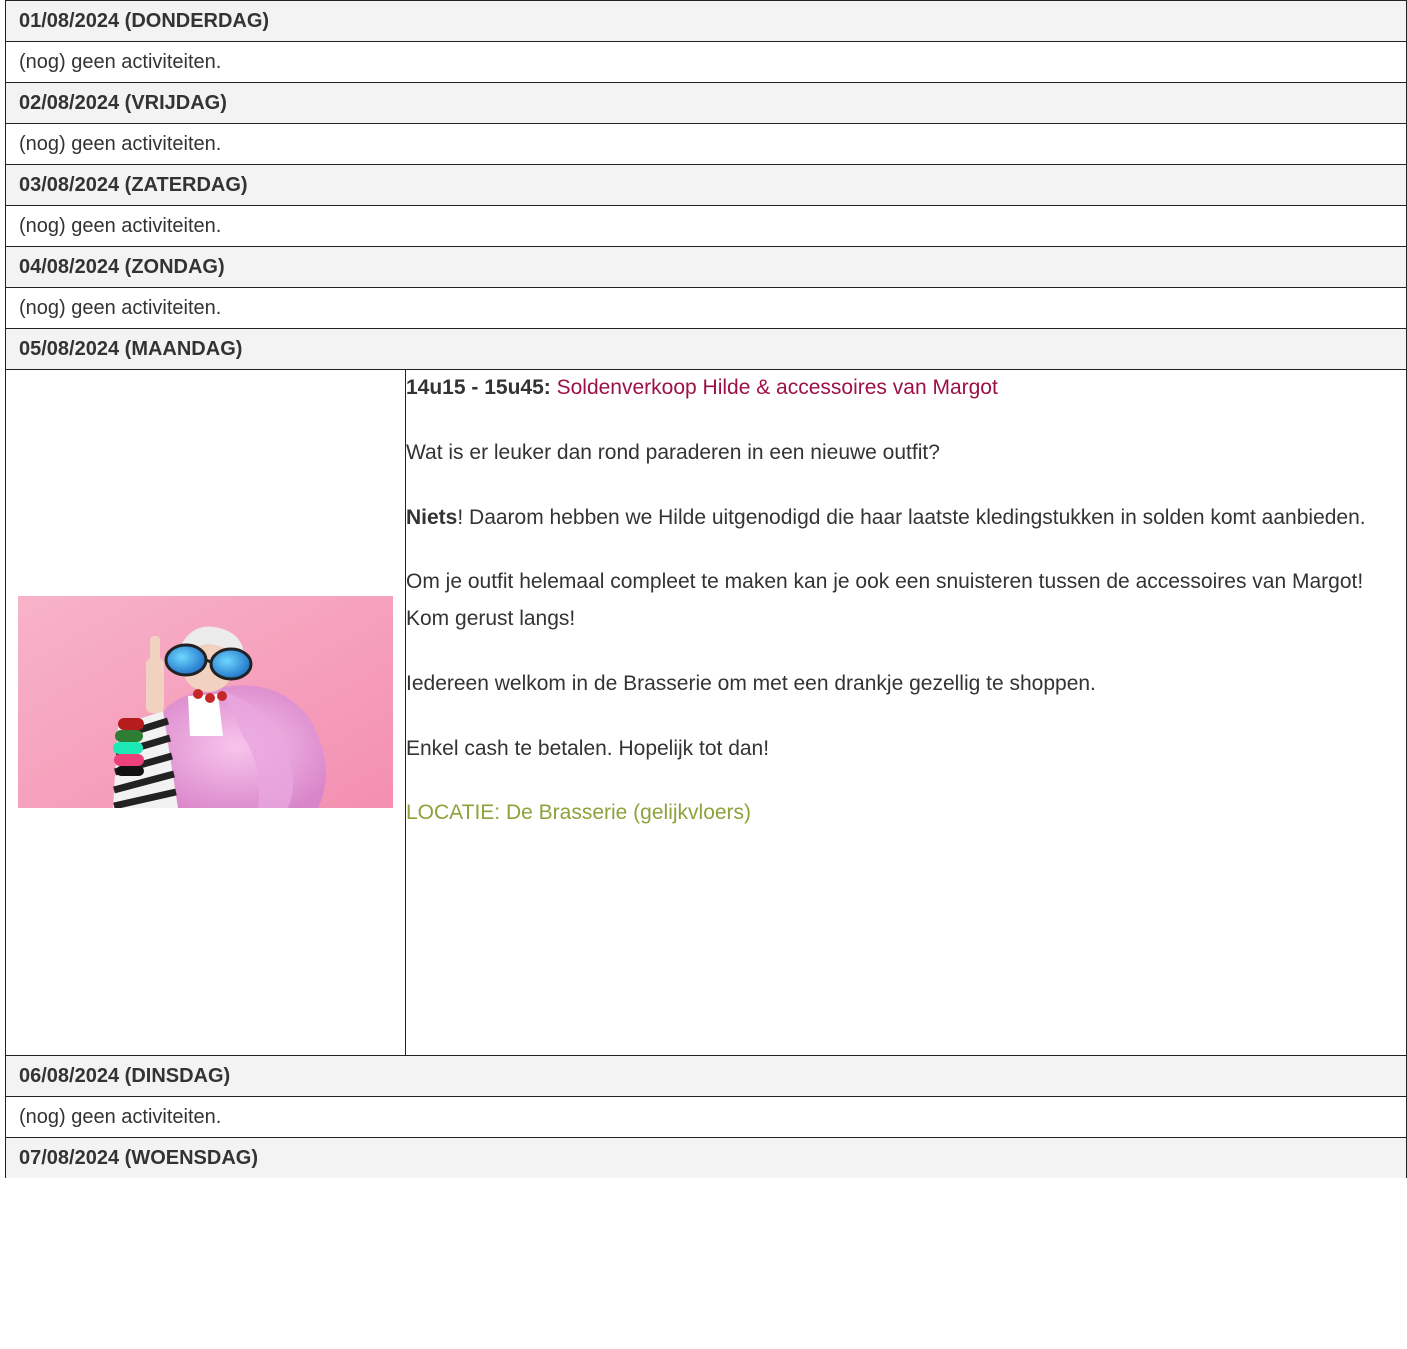 Image resolution: width=1407 pixels, height=1349 pixels. I want to click on day-header: 01/08/2024 (DONDERDAG), so click(706, 21).